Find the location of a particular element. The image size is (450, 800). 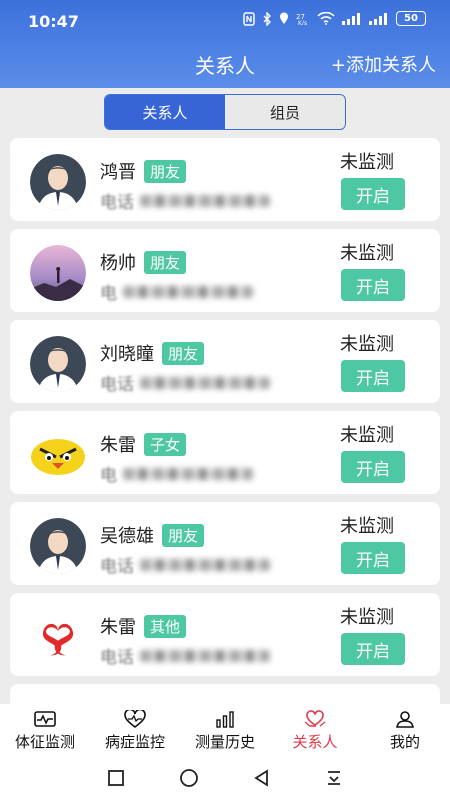

back-icon is located at coordinates (262, 778).